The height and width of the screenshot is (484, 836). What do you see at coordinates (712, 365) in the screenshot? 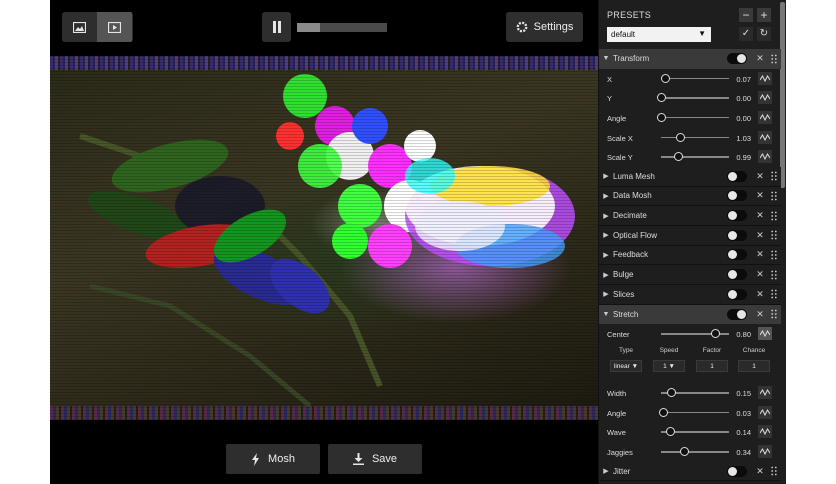
I see `option-factor-input: 1` at bounding box center [712, 365].